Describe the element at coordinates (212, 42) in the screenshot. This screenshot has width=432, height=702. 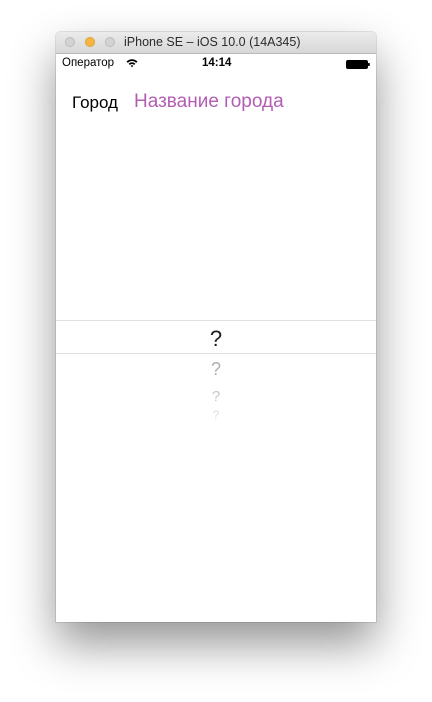
I see `window-title: iPhone SE – iOS 10.0 (14A345)` at that location.